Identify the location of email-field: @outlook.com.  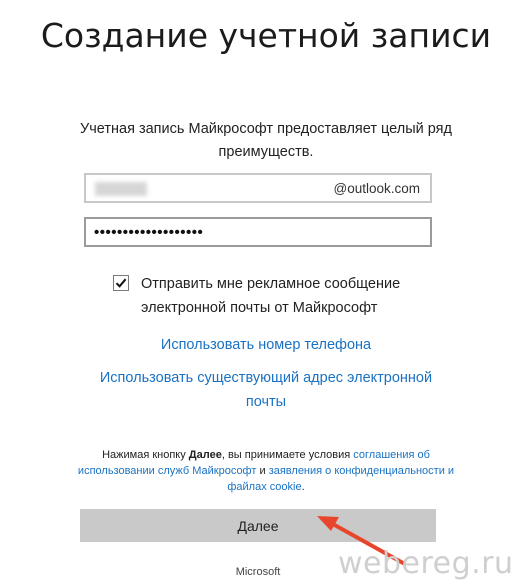
(258, 188).